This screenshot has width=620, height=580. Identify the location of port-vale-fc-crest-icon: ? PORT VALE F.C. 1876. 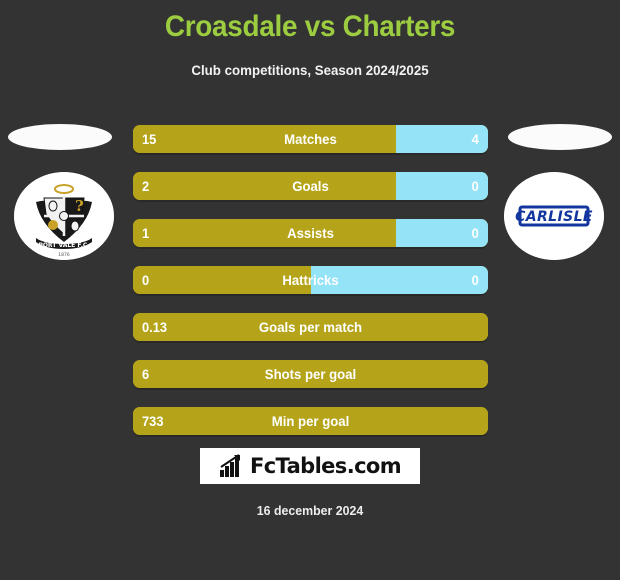
(64, 216).